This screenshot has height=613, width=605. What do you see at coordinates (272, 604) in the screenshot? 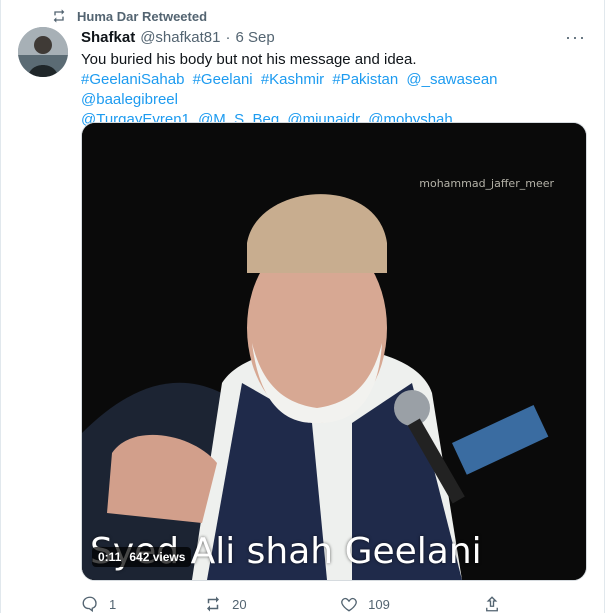
I see `retweet-button: 20` at bounding box center [272, 604].